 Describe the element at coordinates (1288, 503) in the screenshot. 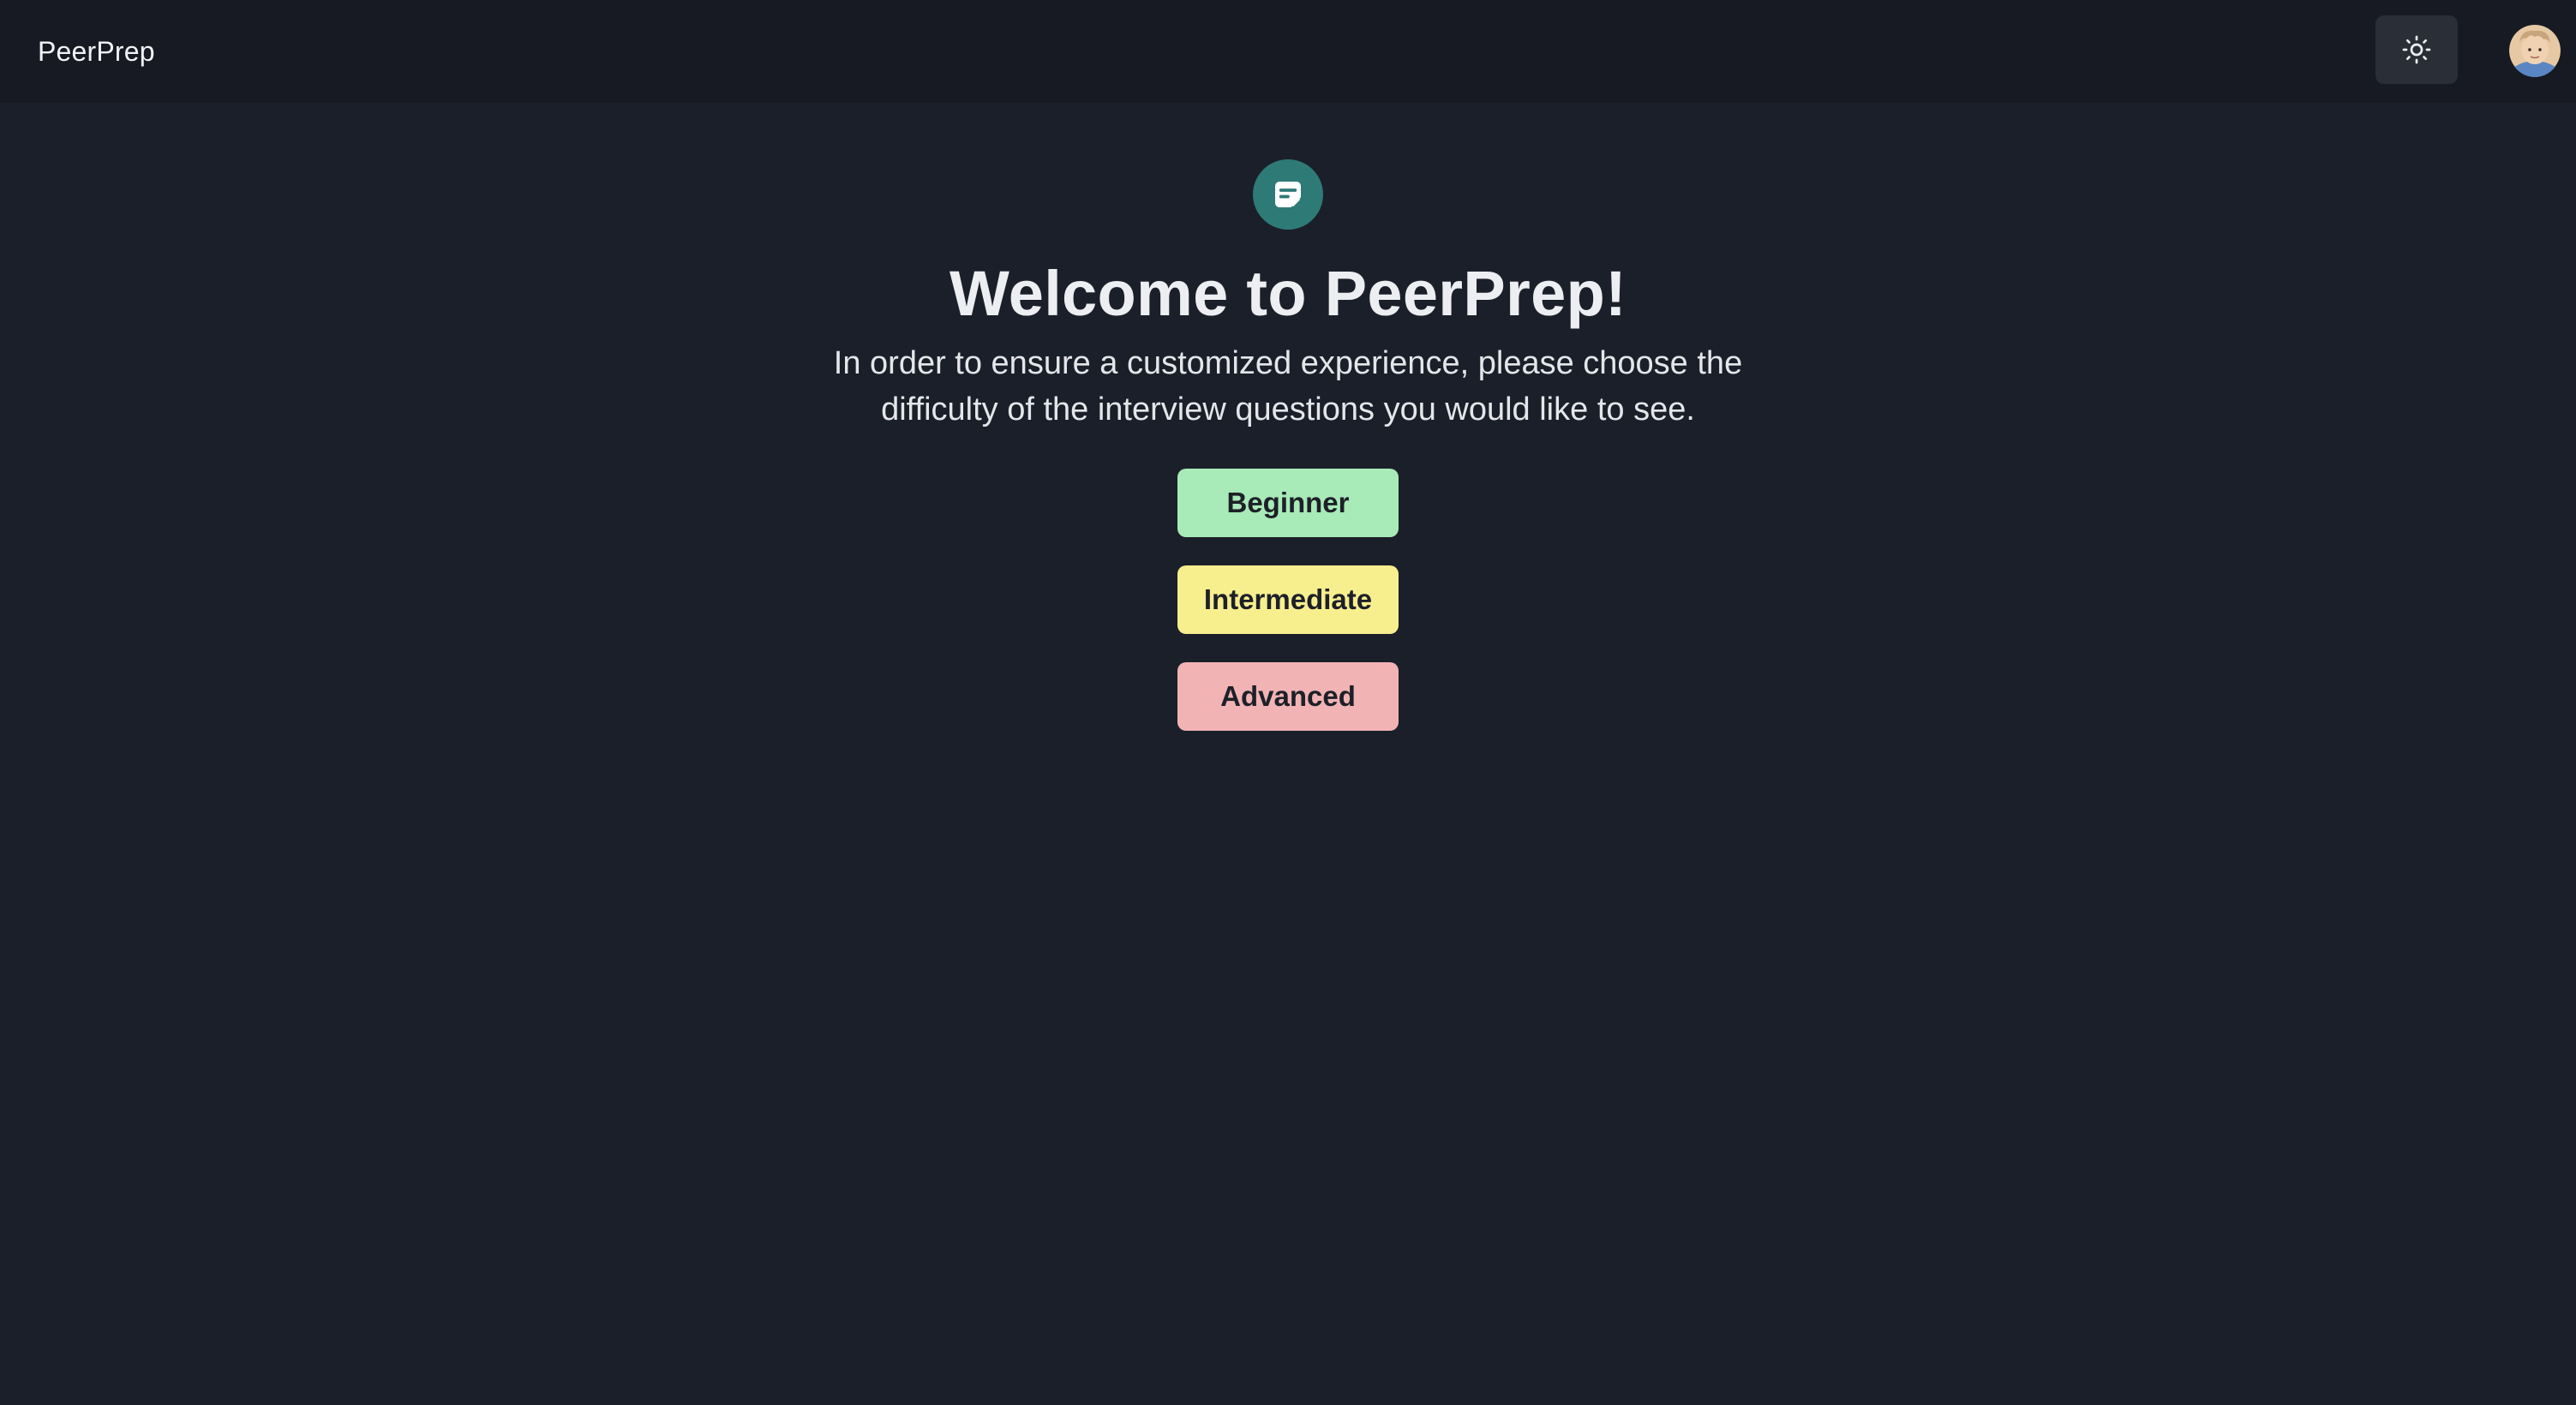

I see `beginner-button: Beginner` at that location.